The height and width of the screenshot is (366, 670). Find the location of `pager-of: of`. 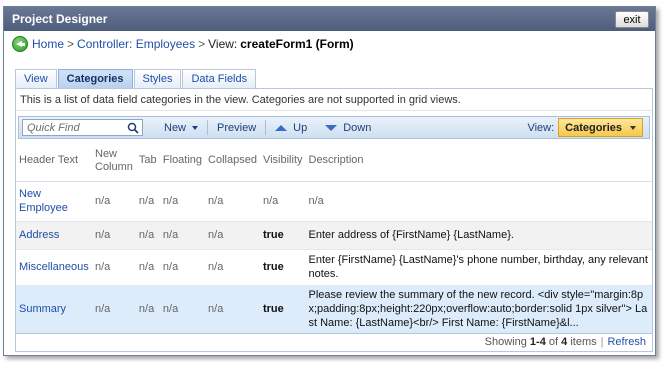

pager-of: of is located at coordinates (553, 341).